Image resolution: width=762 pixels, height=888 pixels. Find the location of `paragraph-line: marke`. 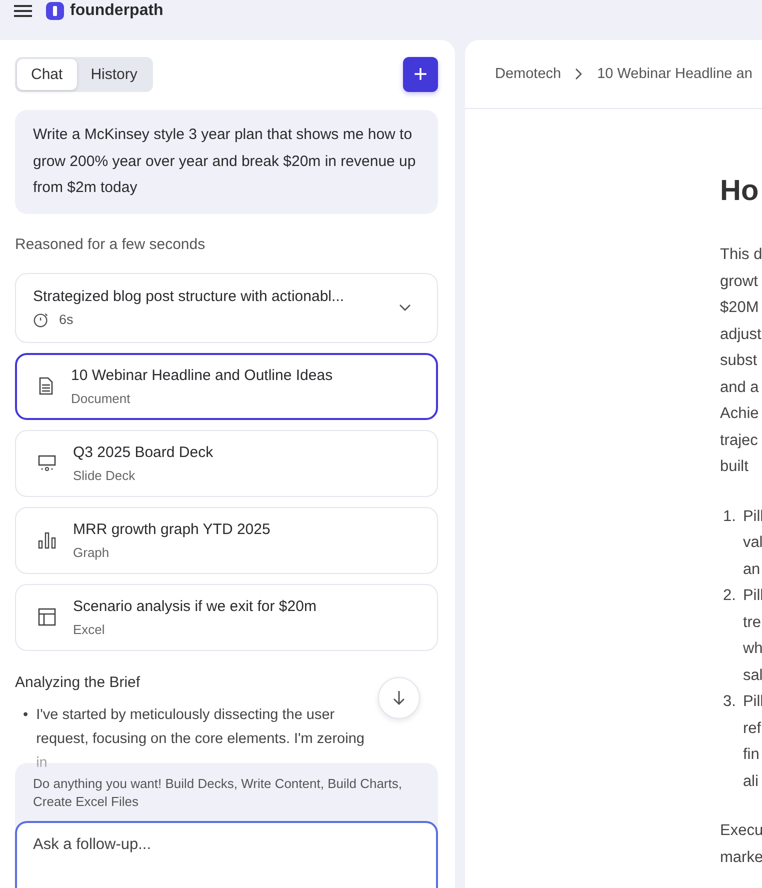

paragraph-line: marke is located at coordinates (741, 858).